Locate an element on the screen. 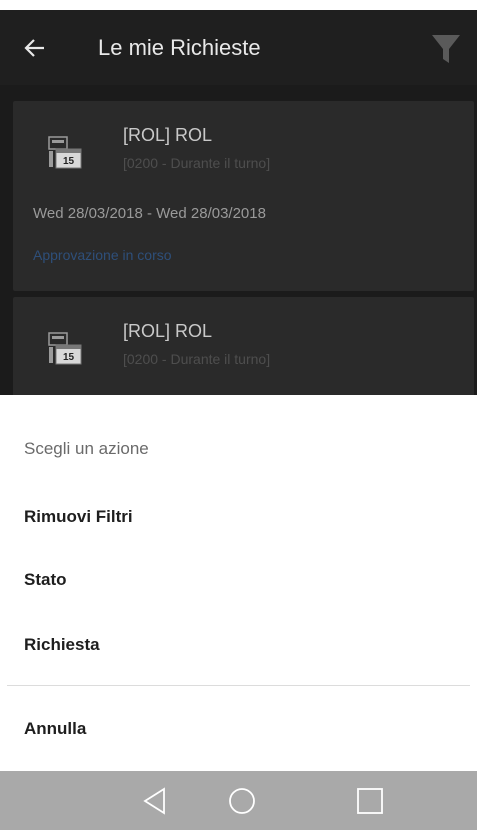 Image resolution: width=477 pixels, height=830 pixels. back-button is located at coordinates (35, 47).